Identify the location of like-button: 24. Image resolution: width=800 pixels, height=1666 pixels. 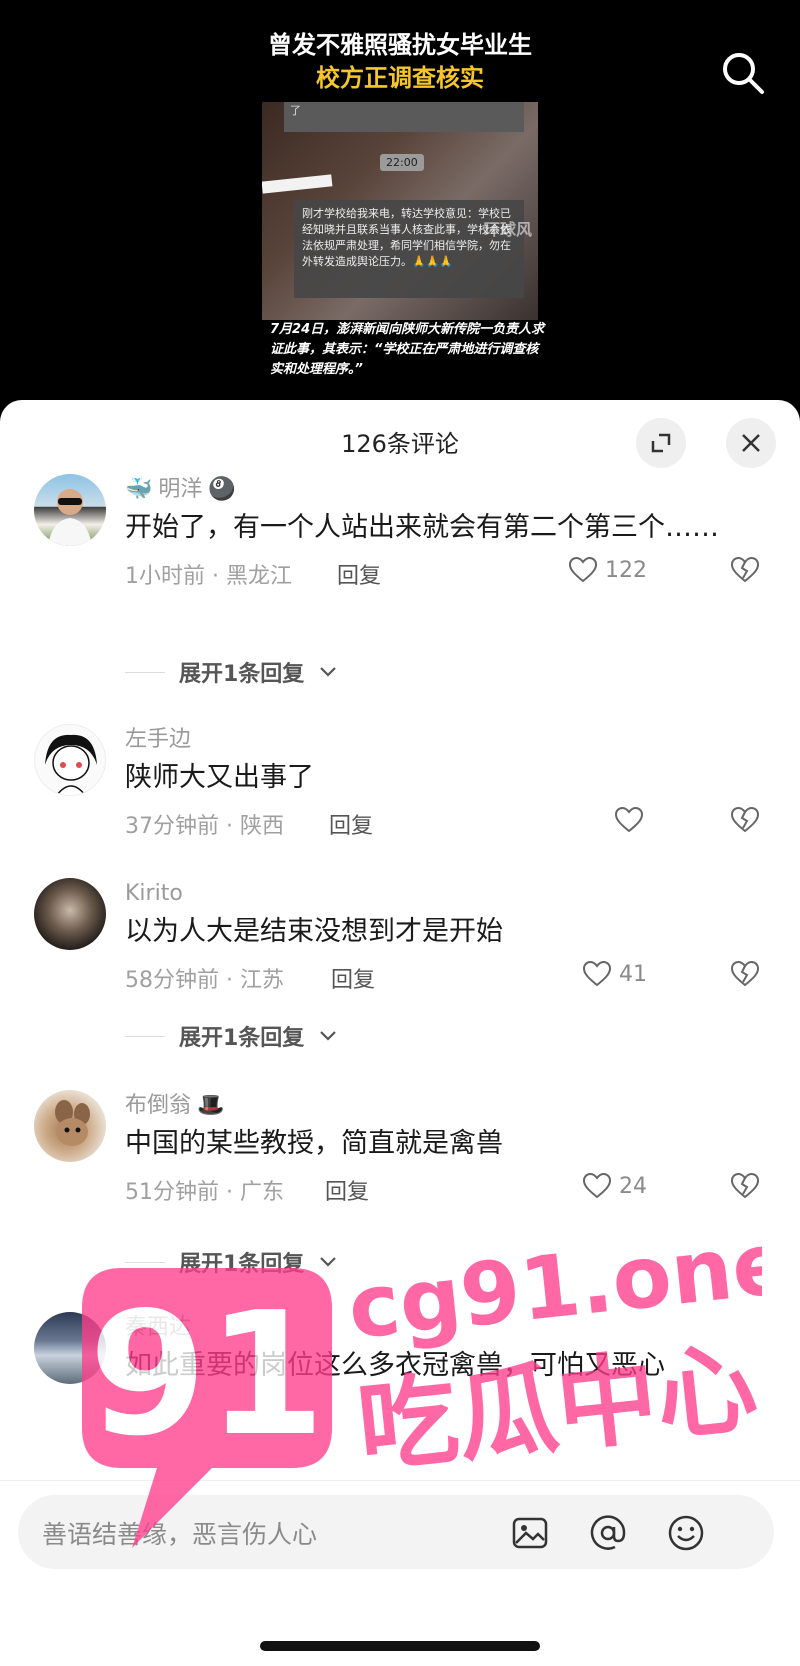
(614, 1186).